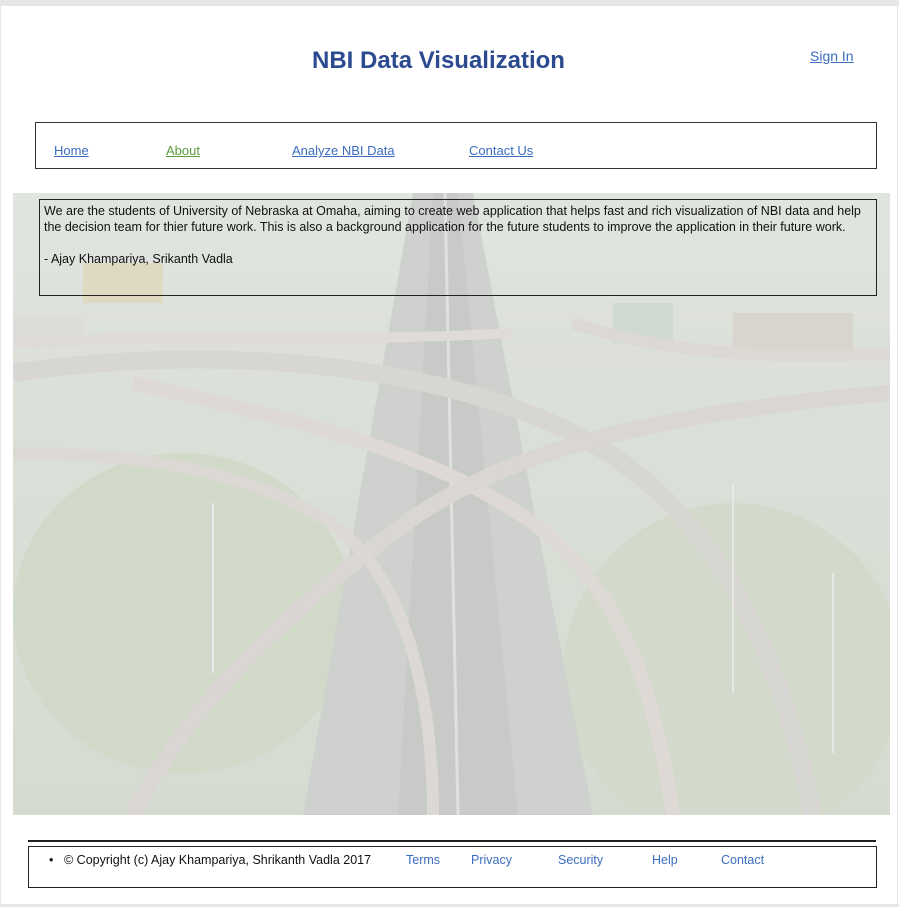 This screenshot has height=907, width=899. I want to click on footer-help-link: Help, so click(665, 860).